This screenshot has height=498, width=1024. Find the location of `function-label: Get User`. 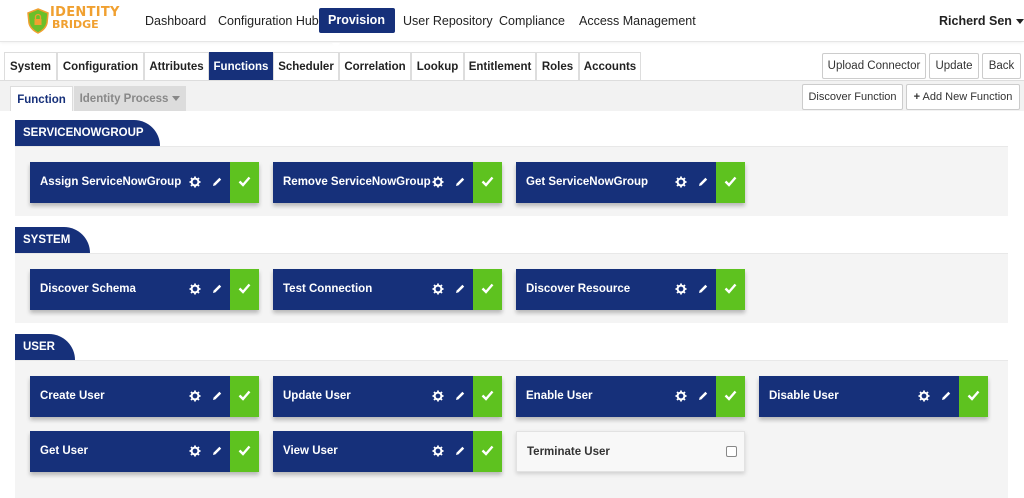

function-label: Get User is located at coordinates (64, 451).